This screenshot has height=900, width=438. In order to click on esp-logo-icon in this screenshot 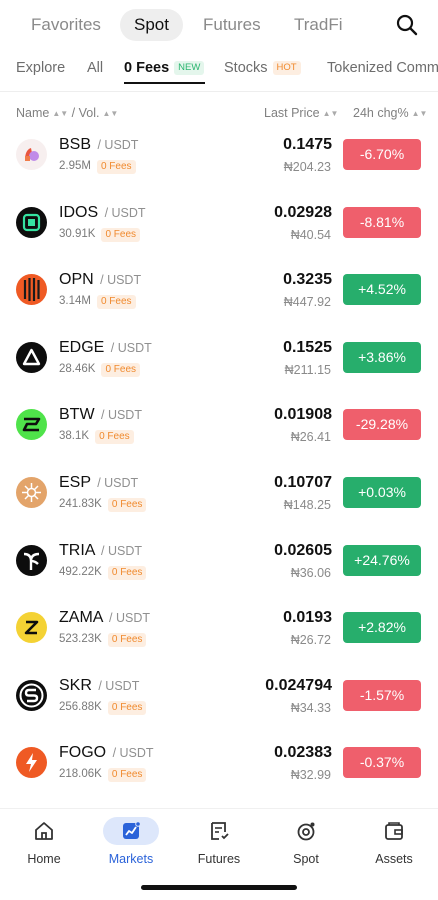, I will do `click(31, 492)`.